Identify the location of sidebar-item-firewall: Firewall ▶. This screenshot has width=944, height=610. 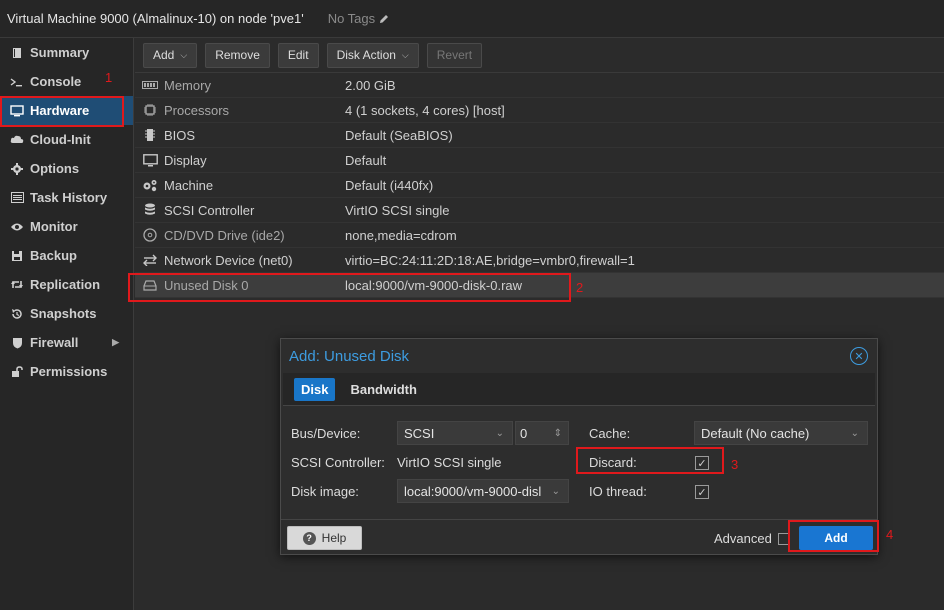
(66, 342).